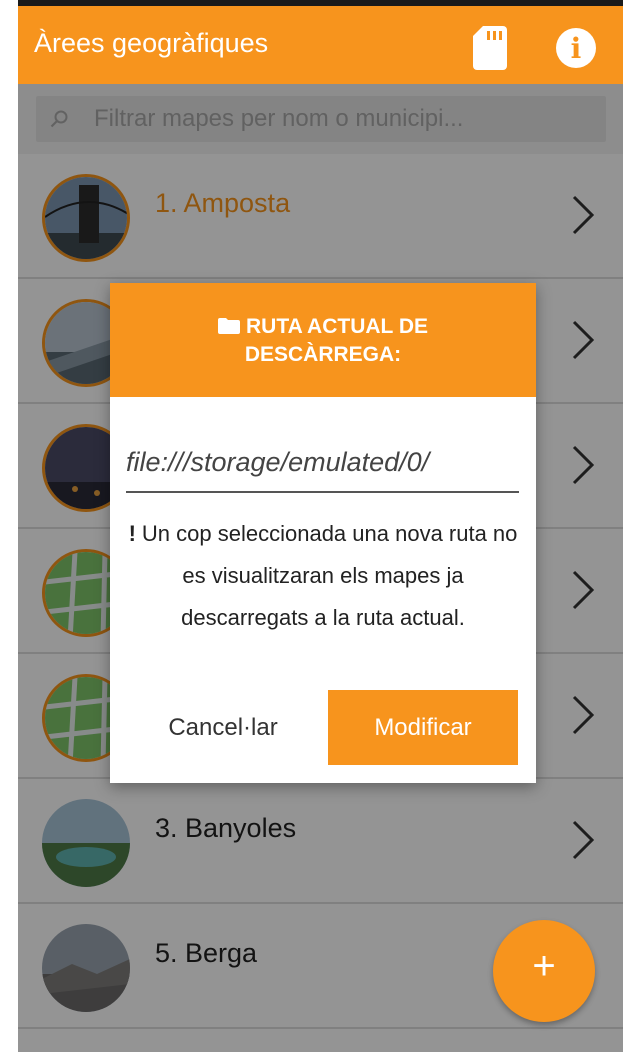  I want to click on app-bar: Àrees geogràfiques i, so click(320, 45).